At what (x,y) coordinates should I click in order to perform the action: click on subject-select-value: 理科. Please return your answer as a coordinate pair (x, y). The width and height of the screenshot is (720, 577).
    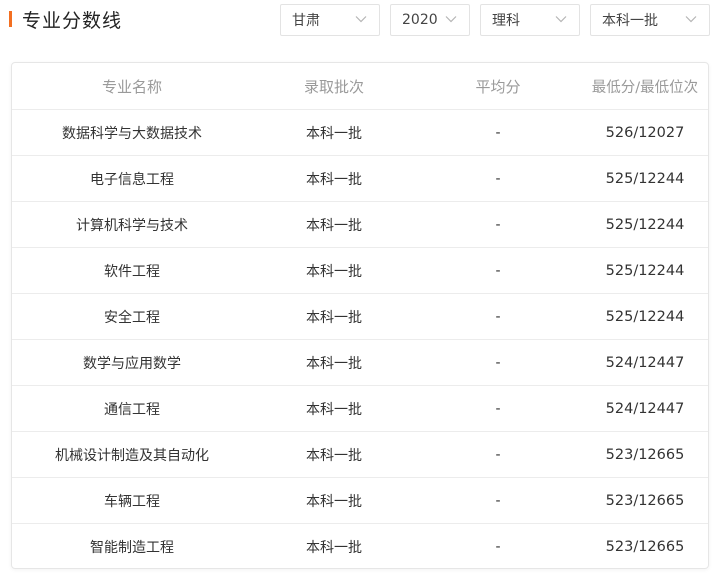
    Looking at the image, I should click on (506, 21).